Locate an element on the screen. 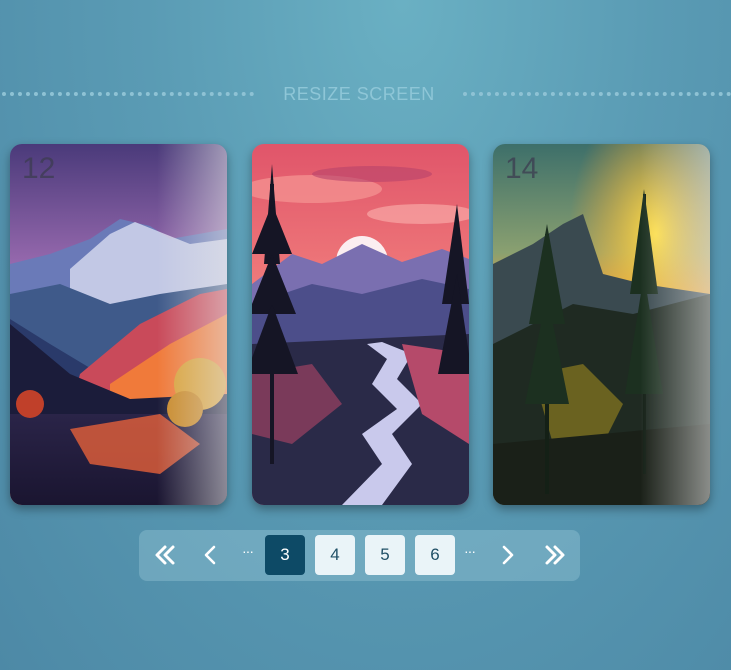 The image size is (731, 670). prev-page-button is located at coordinates (211, 555).